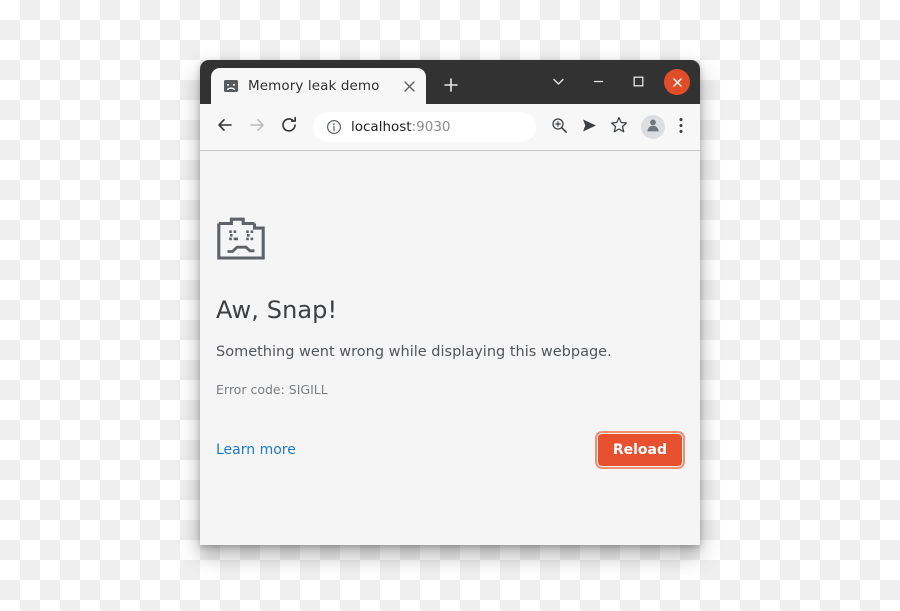 This screenshot has width=900, height=611. I want to click on new-tab-button, so click(451, 86).